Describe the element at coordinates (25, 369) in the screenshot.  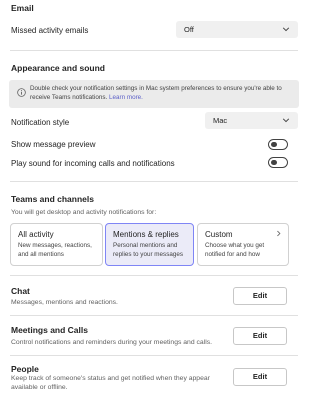
I see `people-heading: People` at that location.